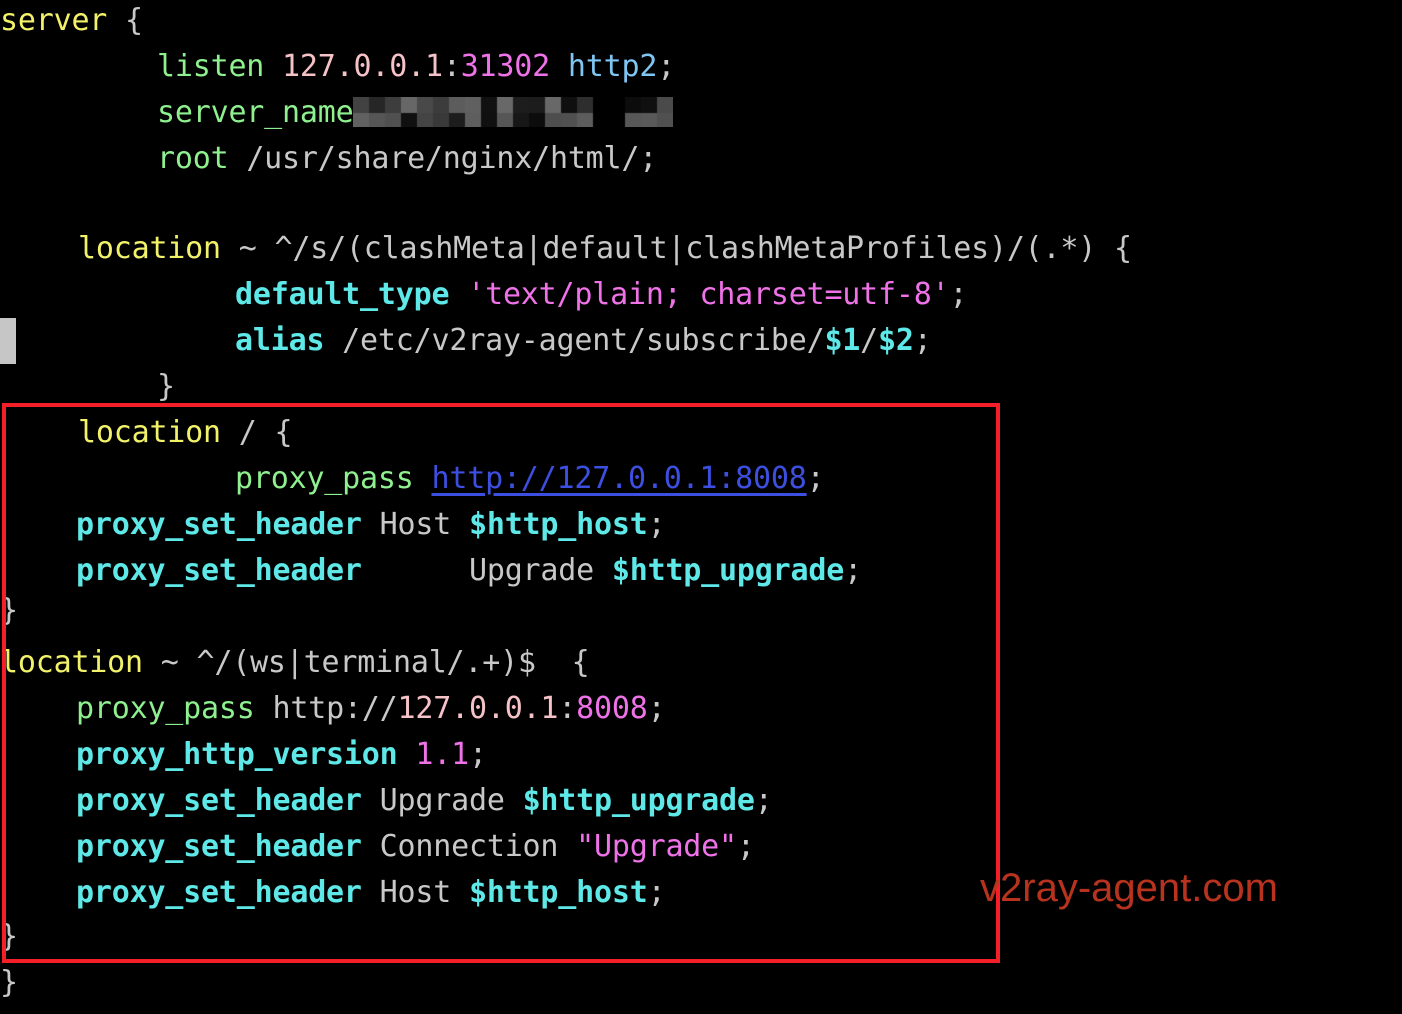 The image size is (1402, 1014). I want to click on code-line: location ~ ^/(ws|terminal/.+)$ {, so click(295, 663).